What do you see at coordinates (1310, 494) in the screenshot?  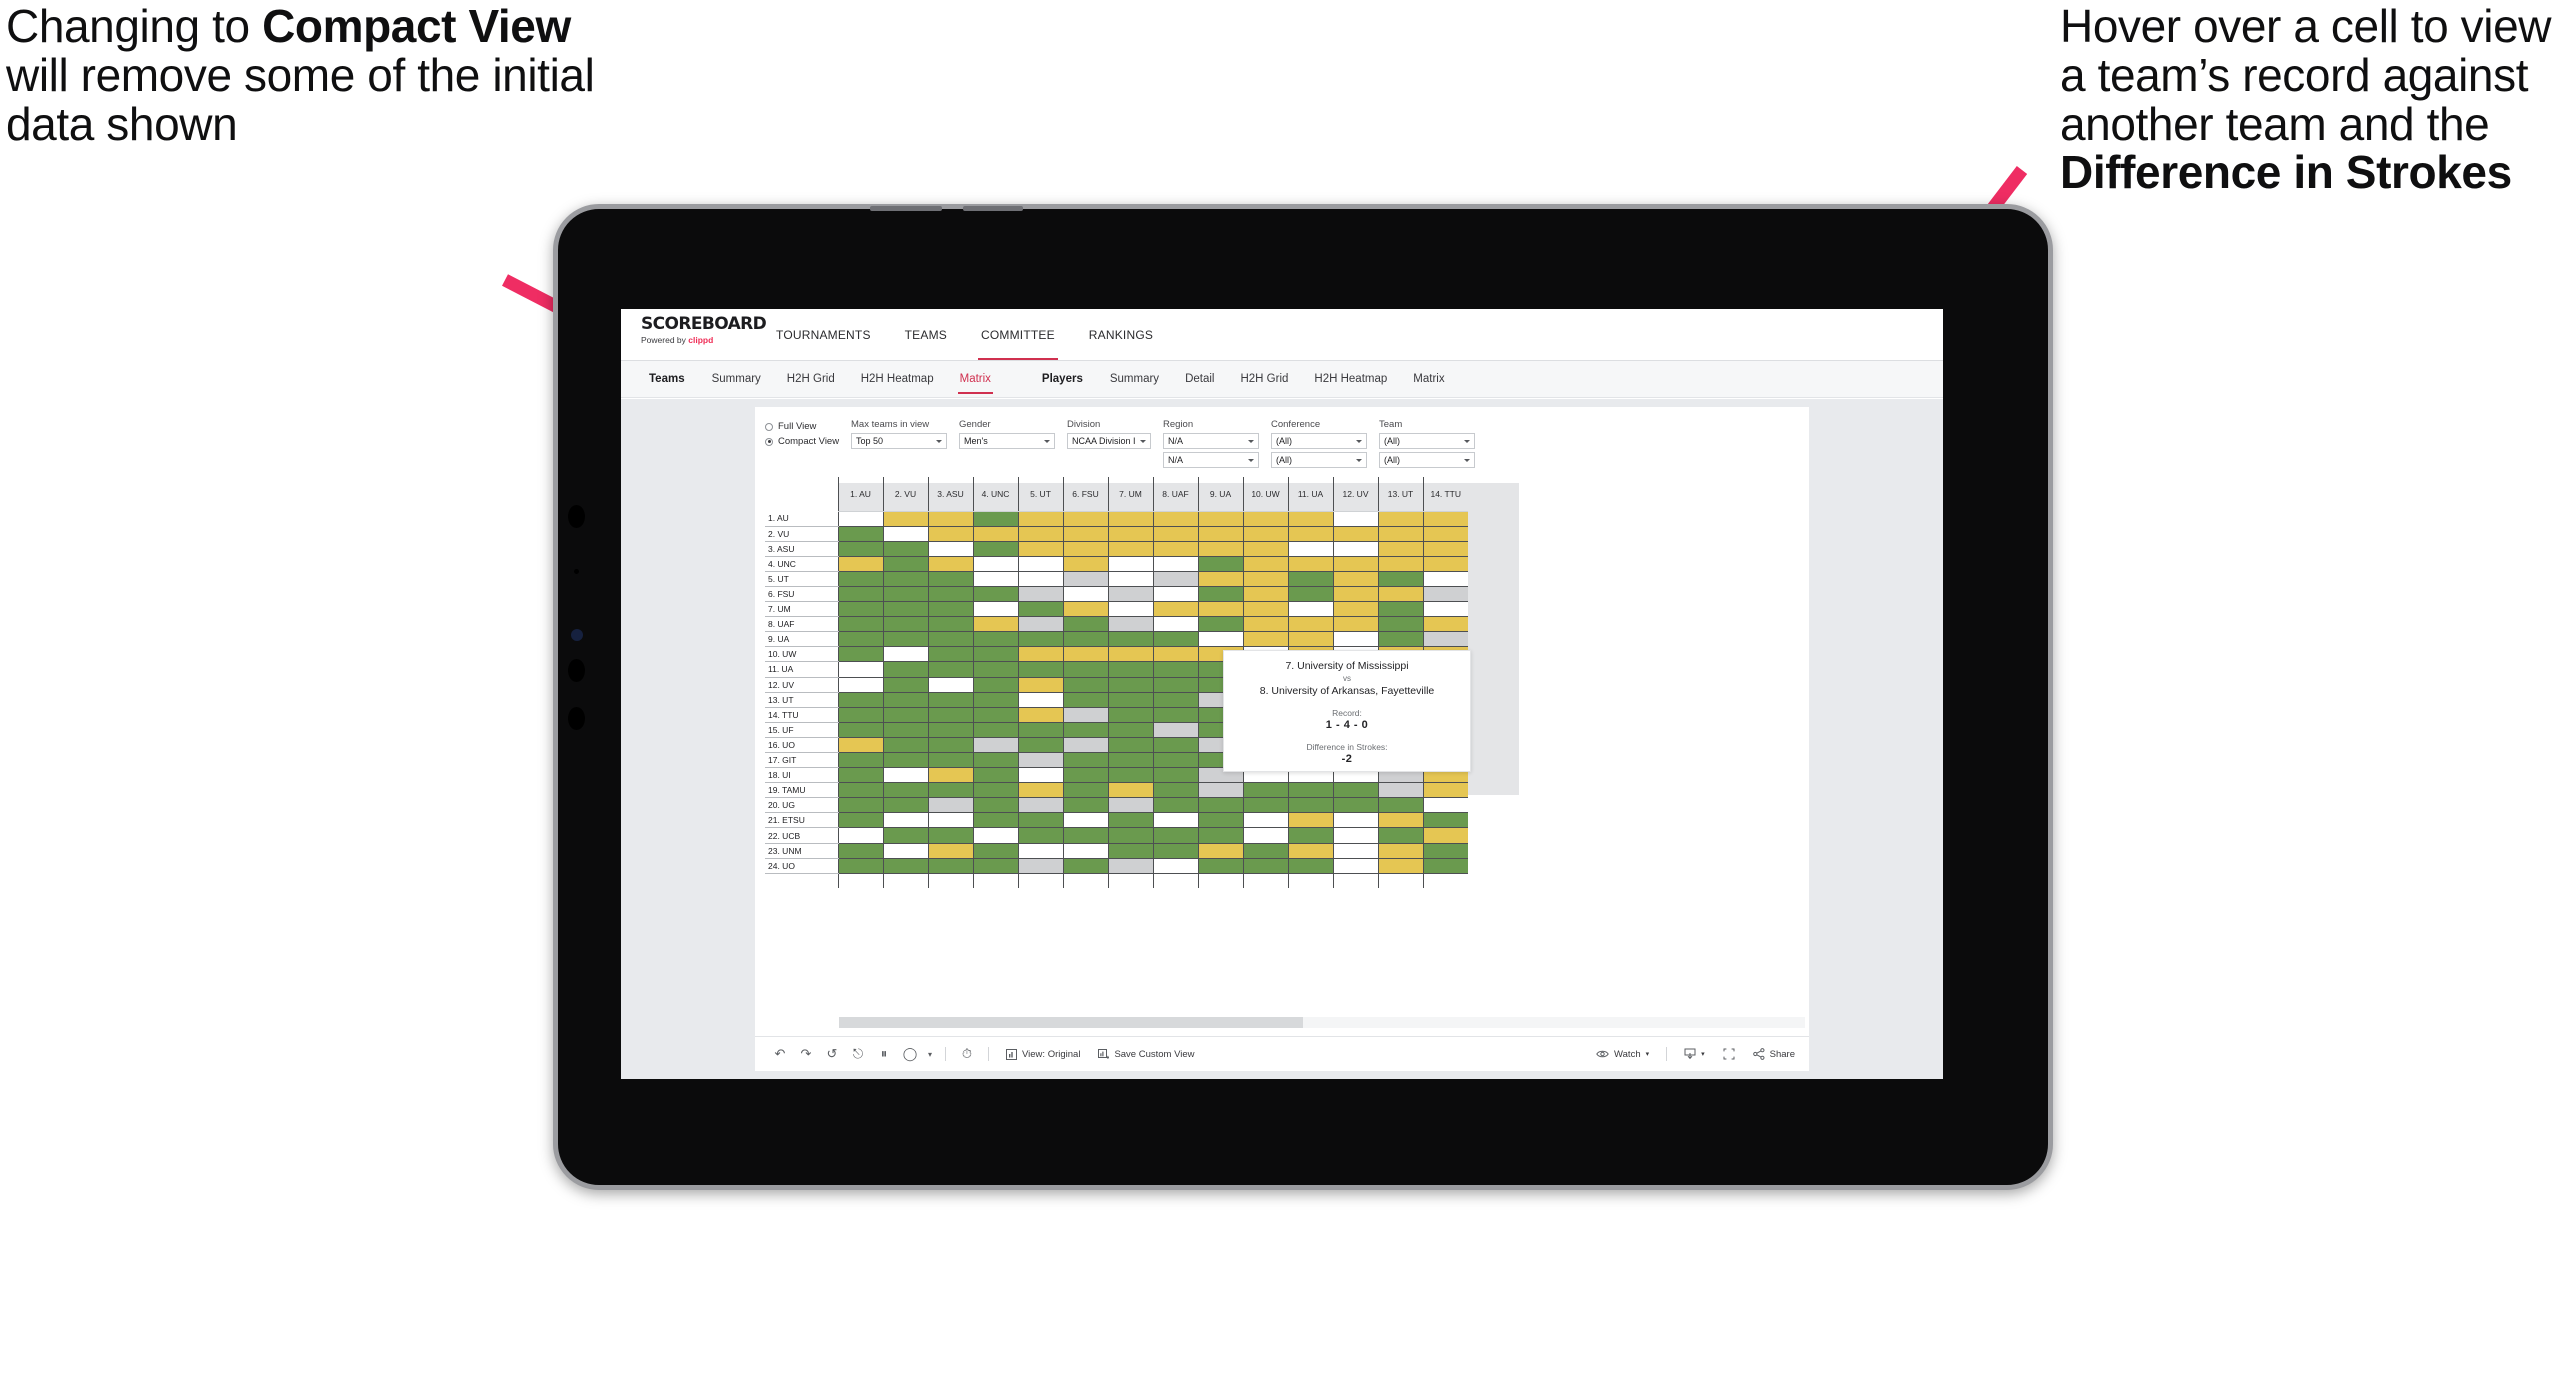 I see `matrix-column-header: 11. UA` at bounding box center [1310, 494].